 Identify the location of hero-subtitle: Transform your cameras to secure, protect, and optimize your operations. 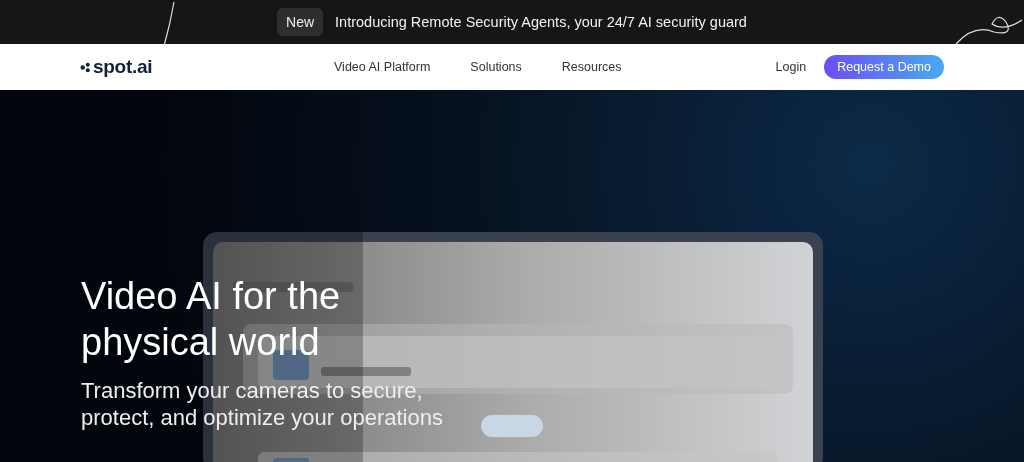
(262, 404).